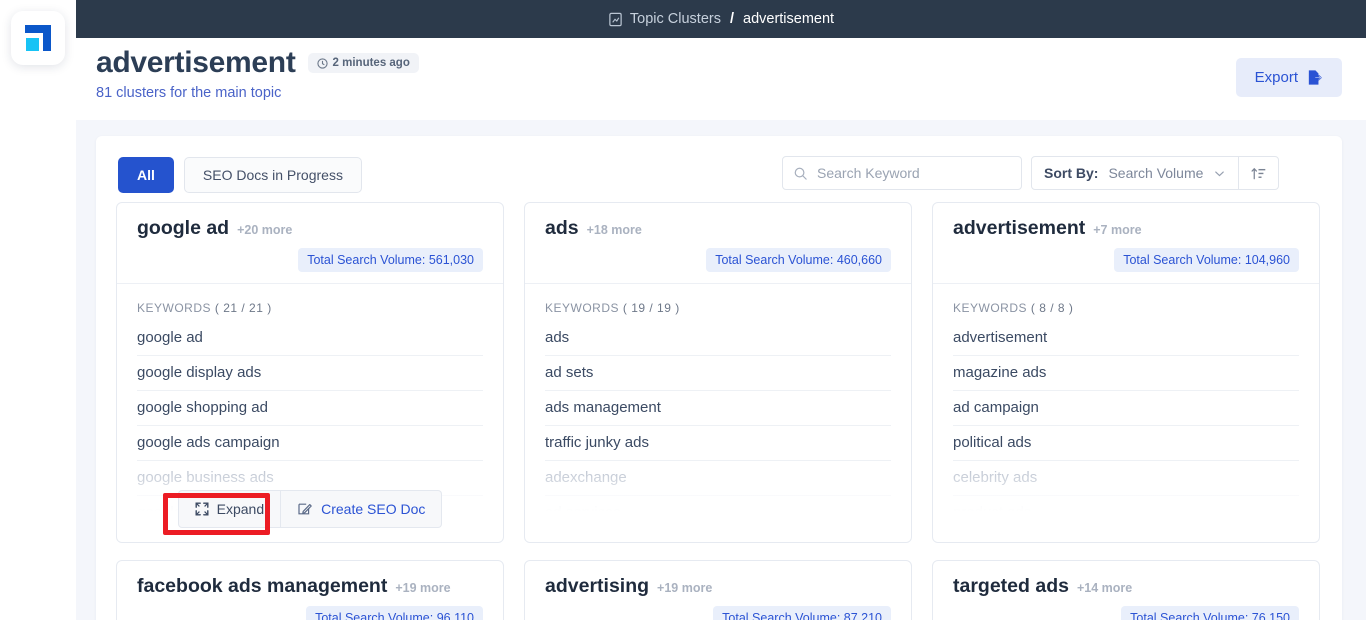 This screenshot has height=620, width=1366. Describe the element at coordinates (789, 19) in the screenshot. I see `breadcrumb-current: advertisement` at that location.